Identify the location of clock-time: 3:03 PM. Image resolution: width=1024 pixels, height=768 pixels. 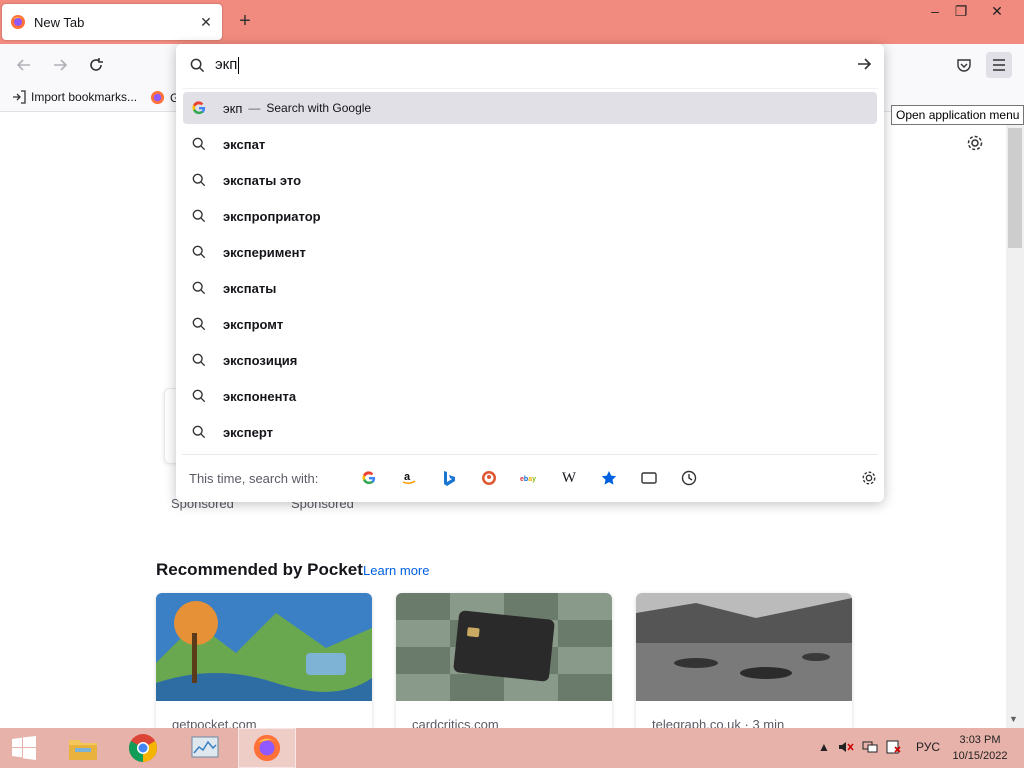
(980, 740).